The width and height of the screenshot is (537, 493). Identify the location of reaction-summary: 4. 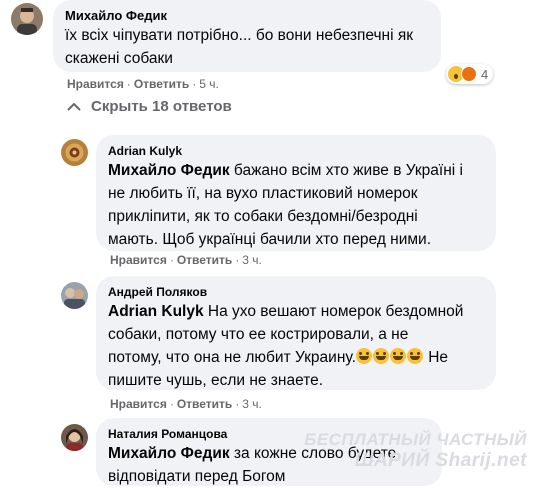
(470, 74).